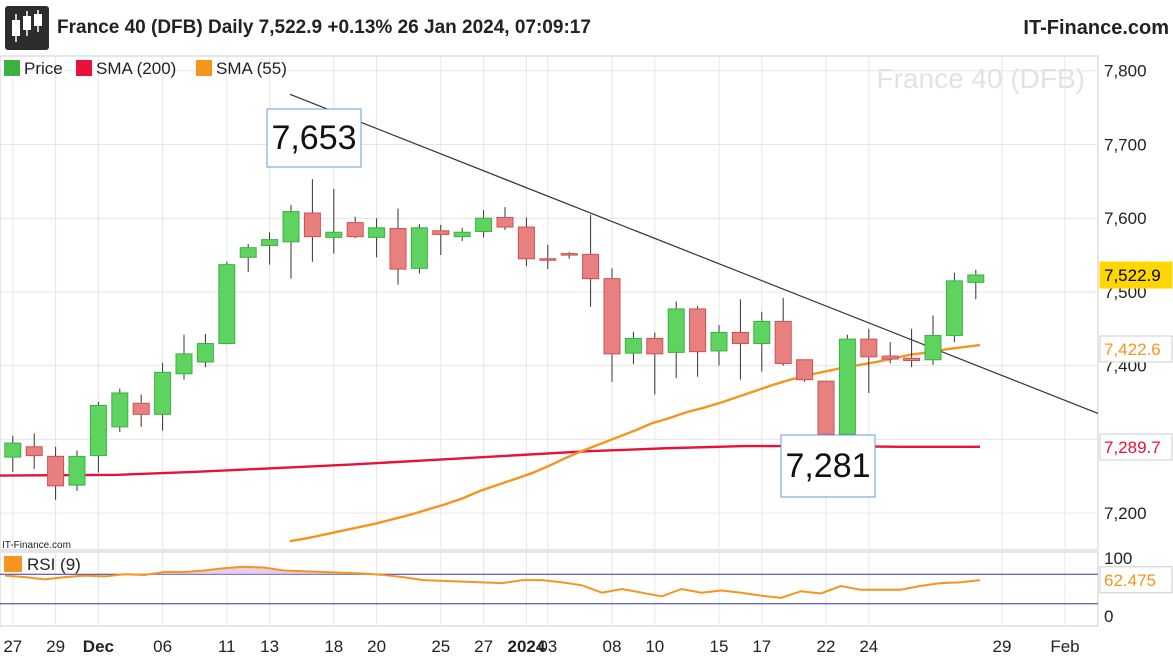 Image resolution: width=1173 pixels, height=660 pixels. What do you see at coordinates (136, 68) in the screenshot?
I see `legend-label: SMA (200)` at bounding box center [136, 68].